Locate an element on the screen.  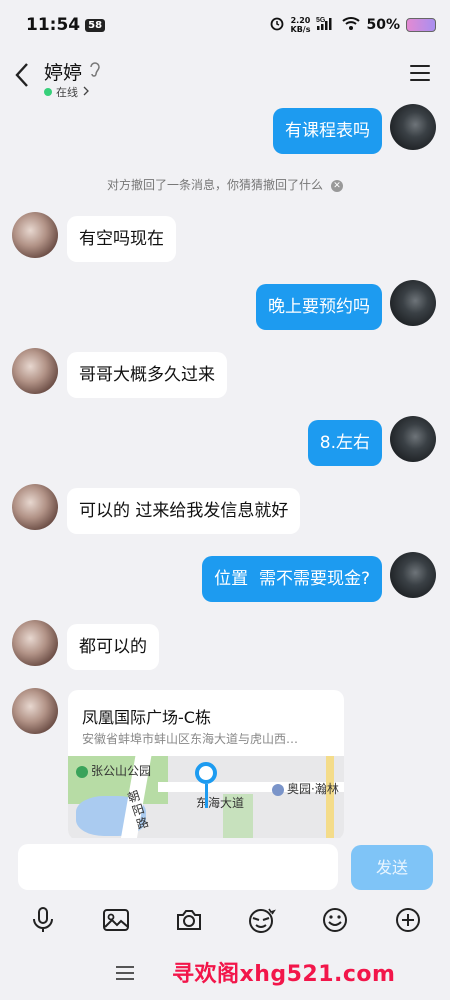
location-map: 张公山公园 朝阳路 东海大道 奥园·瀚林 is located at coordinates (206, 797).